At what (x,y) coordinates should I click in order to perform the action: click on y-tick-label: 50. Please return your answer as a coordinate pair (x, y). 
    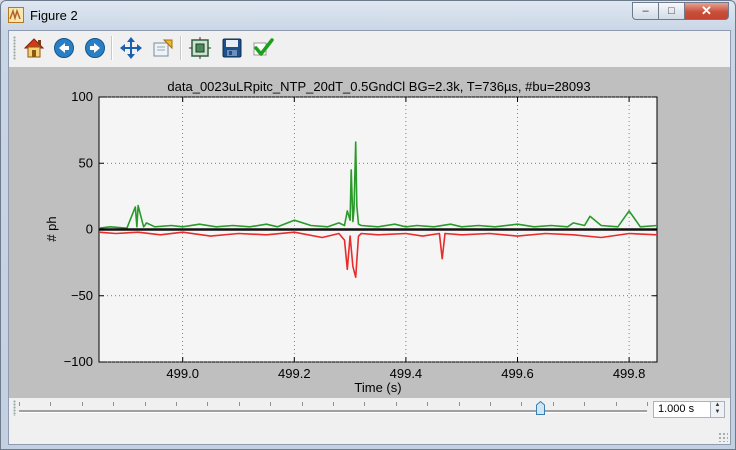
    Looking at the image, I should click on (86, 162).